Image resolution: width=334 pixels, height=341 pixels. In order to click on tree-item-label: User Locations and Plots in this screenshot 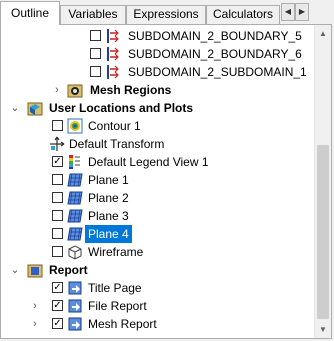, I will do `click(121, 108)`.